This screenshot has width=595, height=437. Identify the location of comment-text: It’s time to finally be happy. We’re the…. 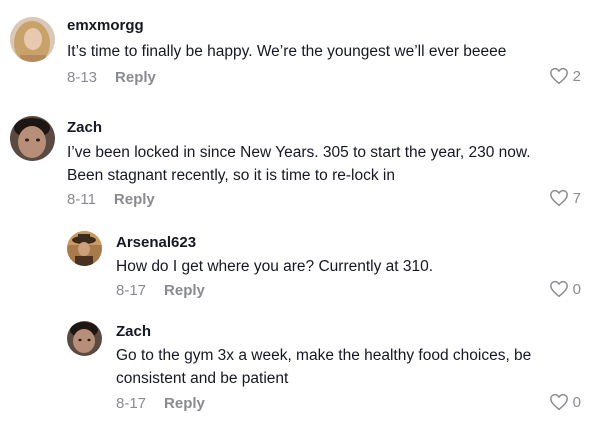
(287, 51).